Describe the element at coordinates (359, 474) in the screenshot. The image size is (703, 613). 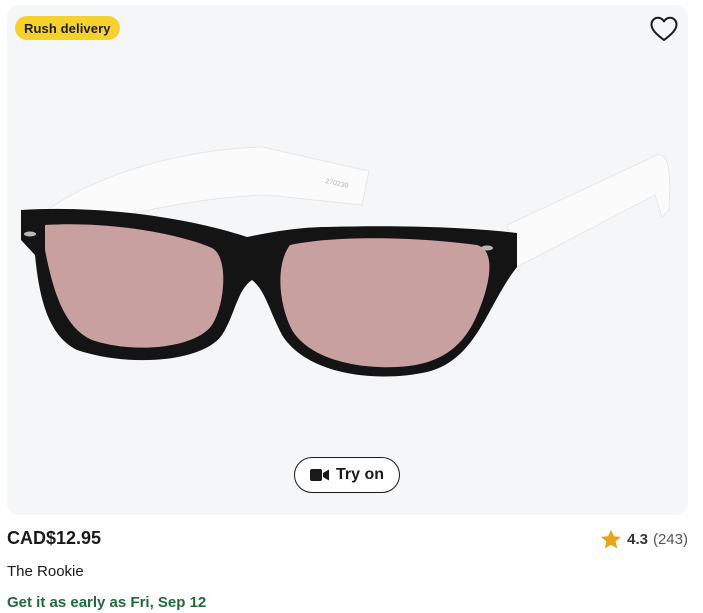
I see `try-on-label: Try on` at that location.